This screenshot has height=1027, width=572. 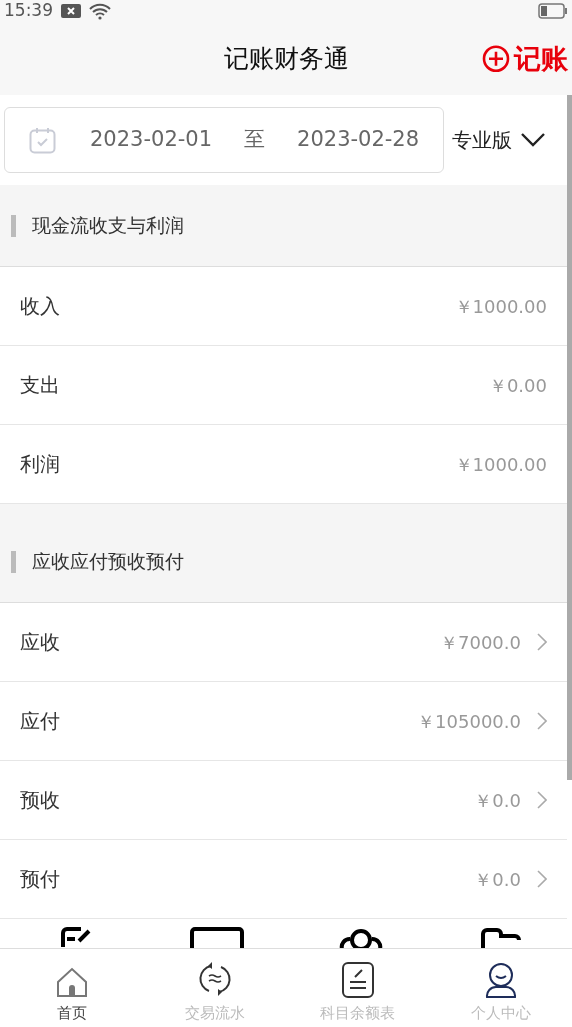 What do you see at coordinates (42, 140) in the screenshot?
I see `calendar-icon` at bounding box center [42, 140].